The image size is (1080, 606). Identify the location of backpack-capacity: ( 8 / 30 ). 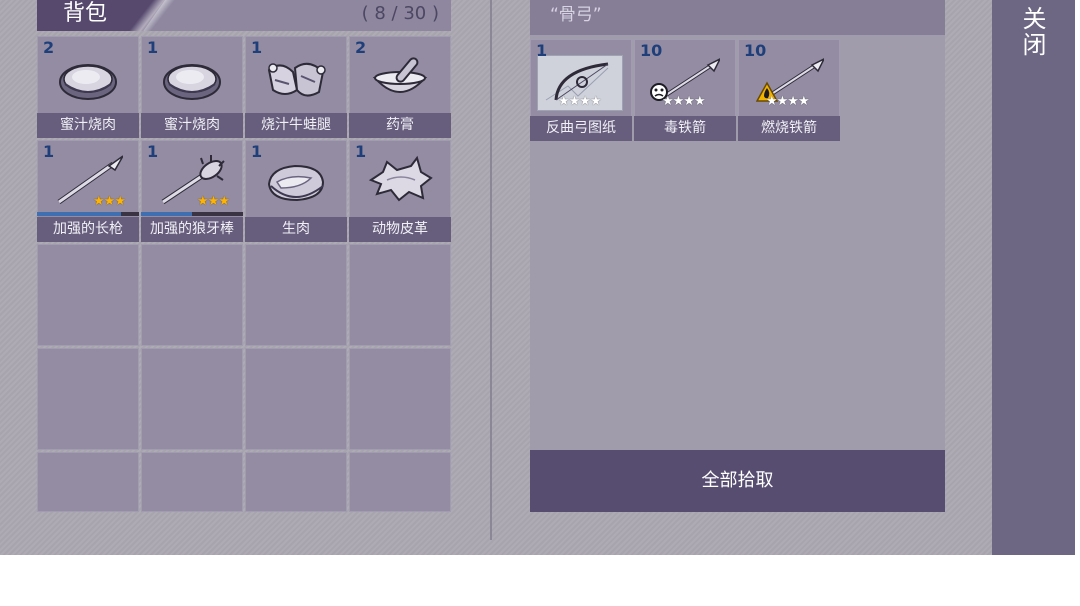
(400, 13).